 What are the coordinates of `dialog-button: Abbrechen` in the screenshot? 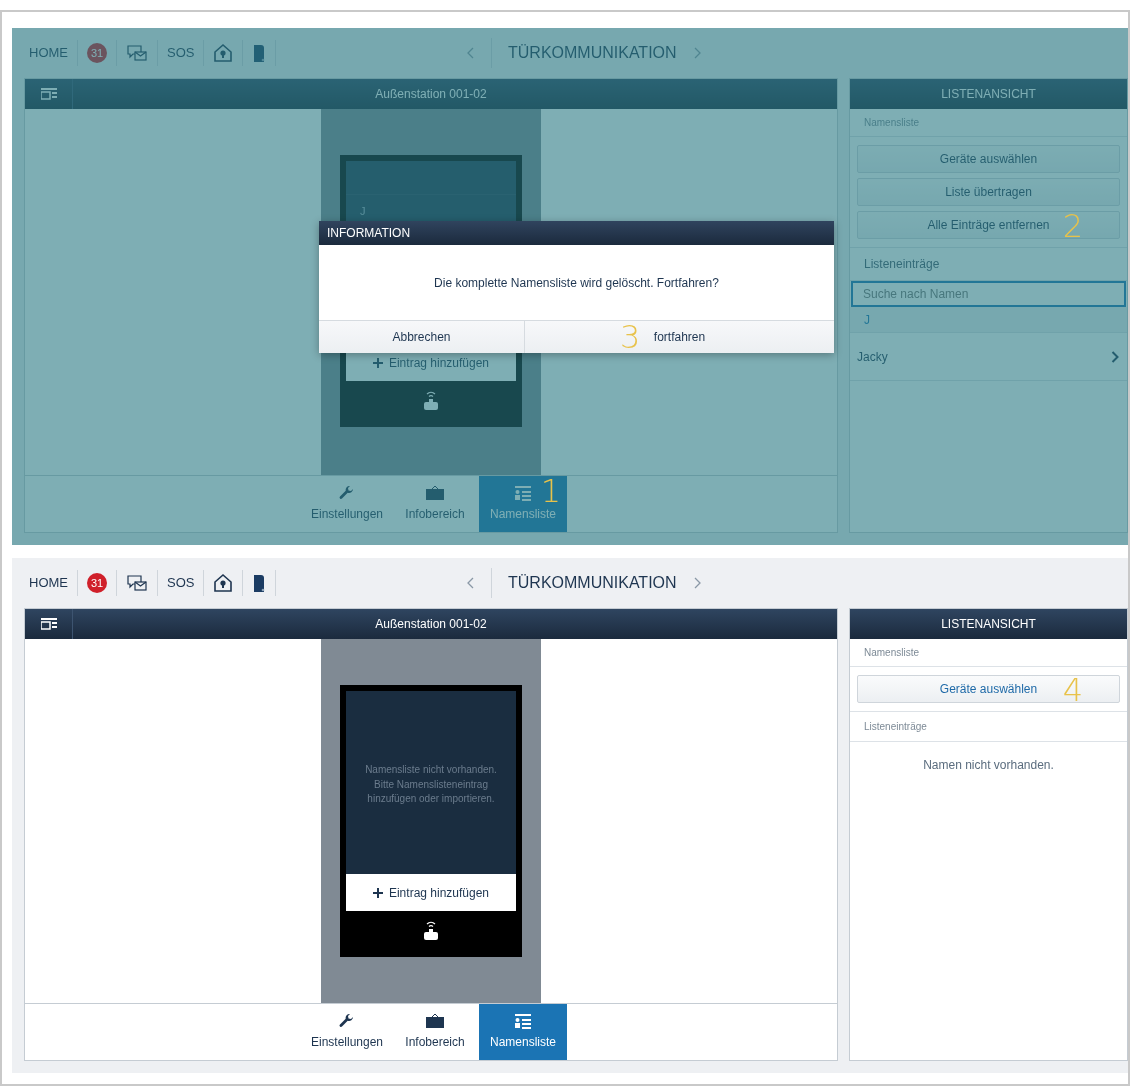 It's located at (421, 337).